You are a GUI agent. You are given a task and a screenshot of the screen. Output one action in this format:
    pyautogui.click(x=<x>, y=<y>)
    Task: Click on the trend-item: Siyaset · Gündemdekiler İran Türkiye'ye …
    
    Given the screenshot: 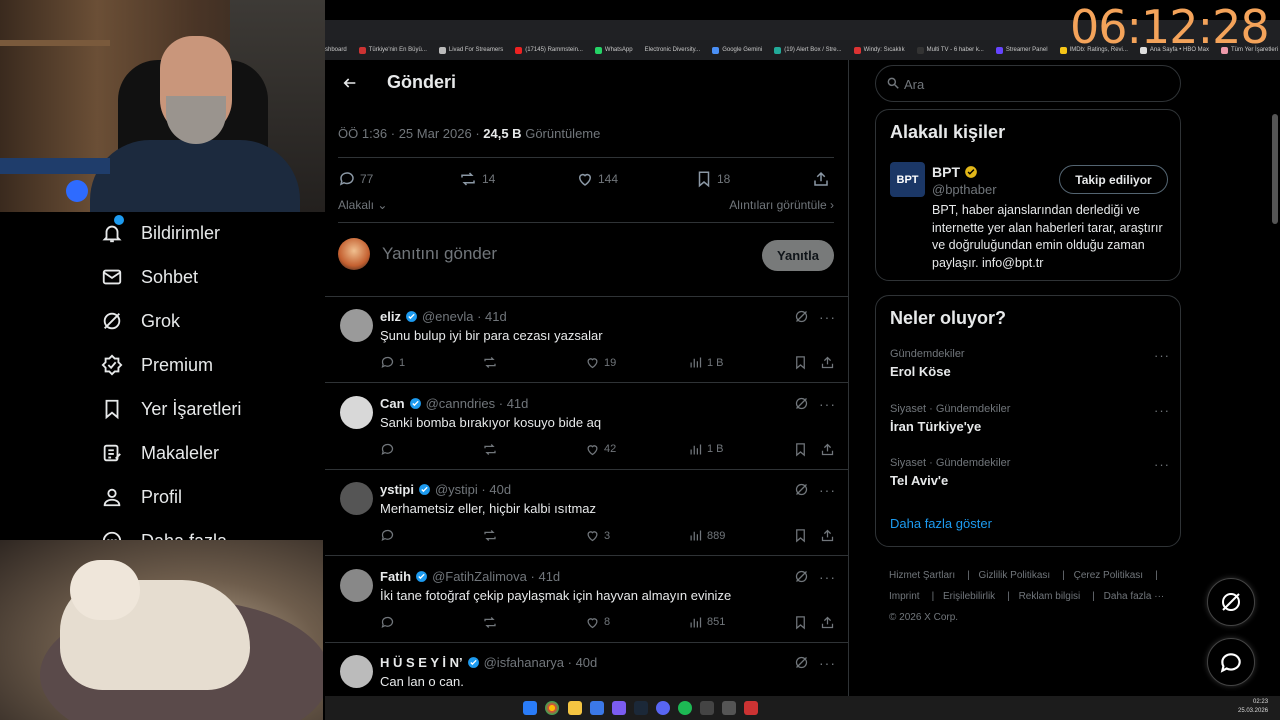 What is the action you would take?
    pyautogui.click(x=1030, y=418)
    